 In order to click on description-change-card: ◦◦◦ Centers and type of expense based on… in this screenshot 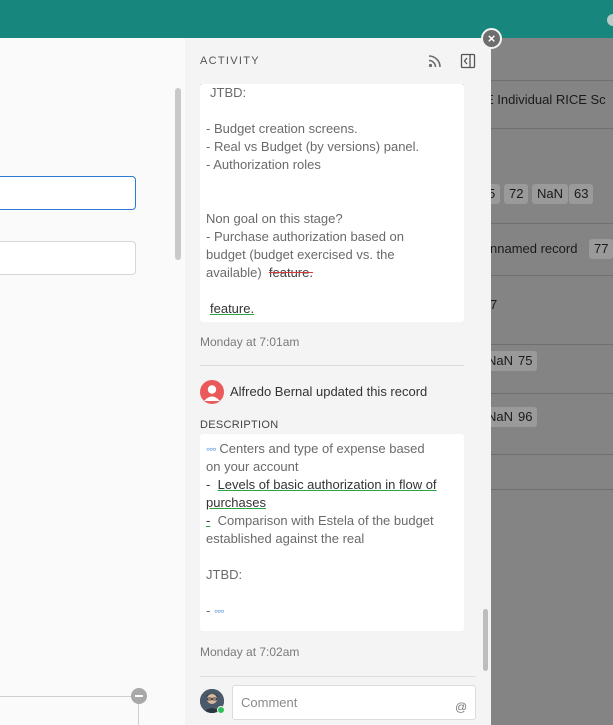, I will do `click(332, 532)`.